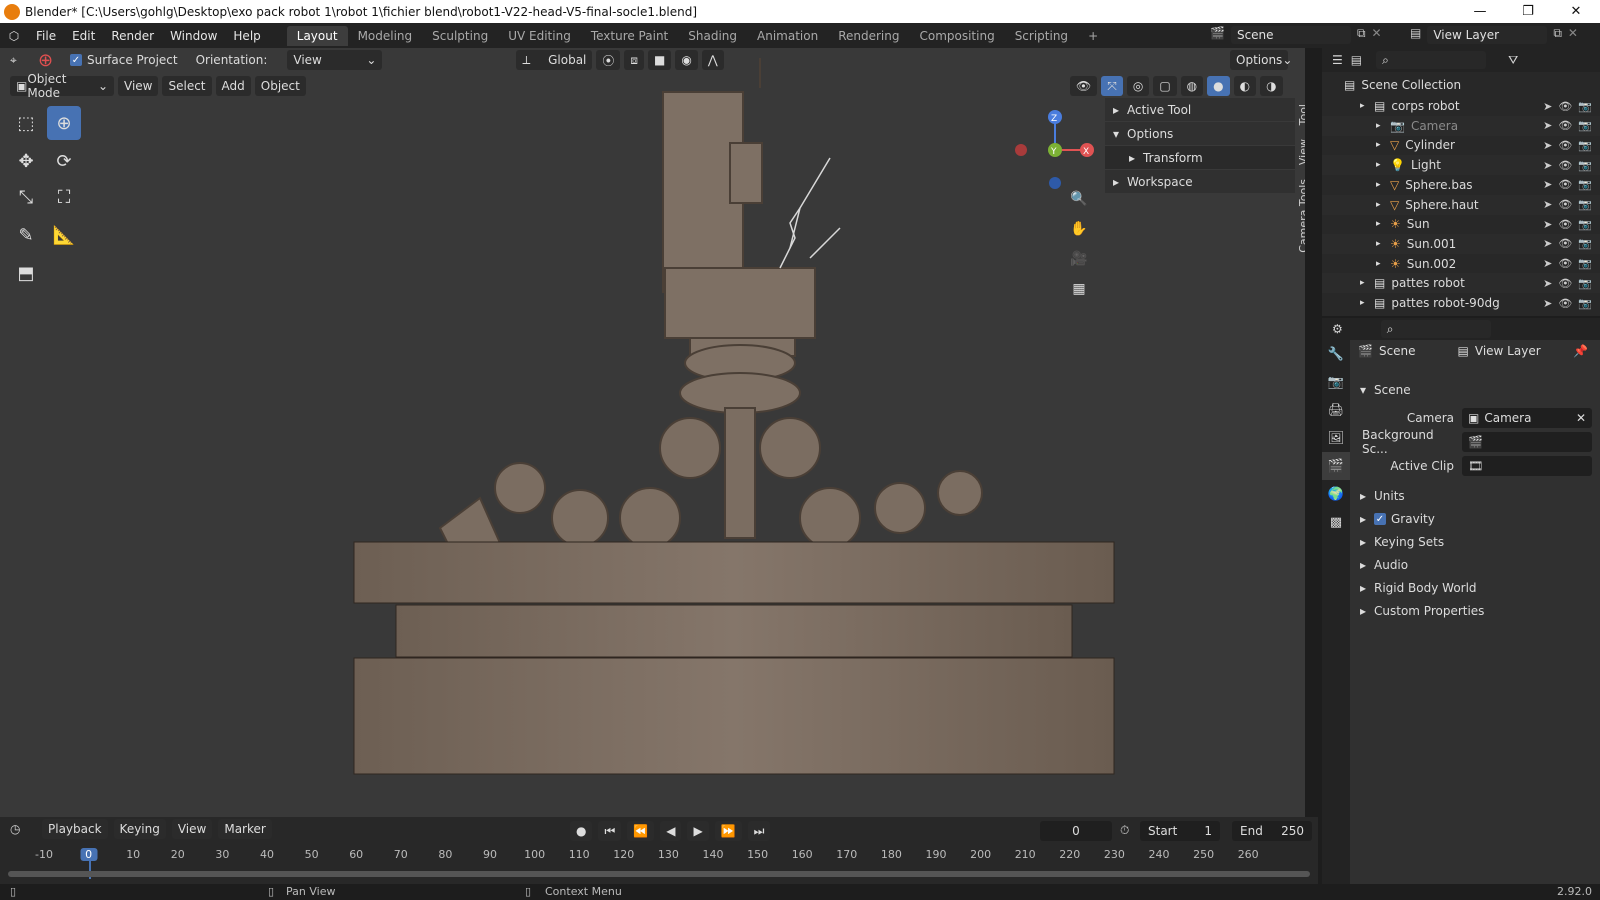  What do you see at coordinates (1301, 216) in the screenshot?
I see `sidebar-tab-camera-tools: Camera Tools` at bounding box center [1301, 216].